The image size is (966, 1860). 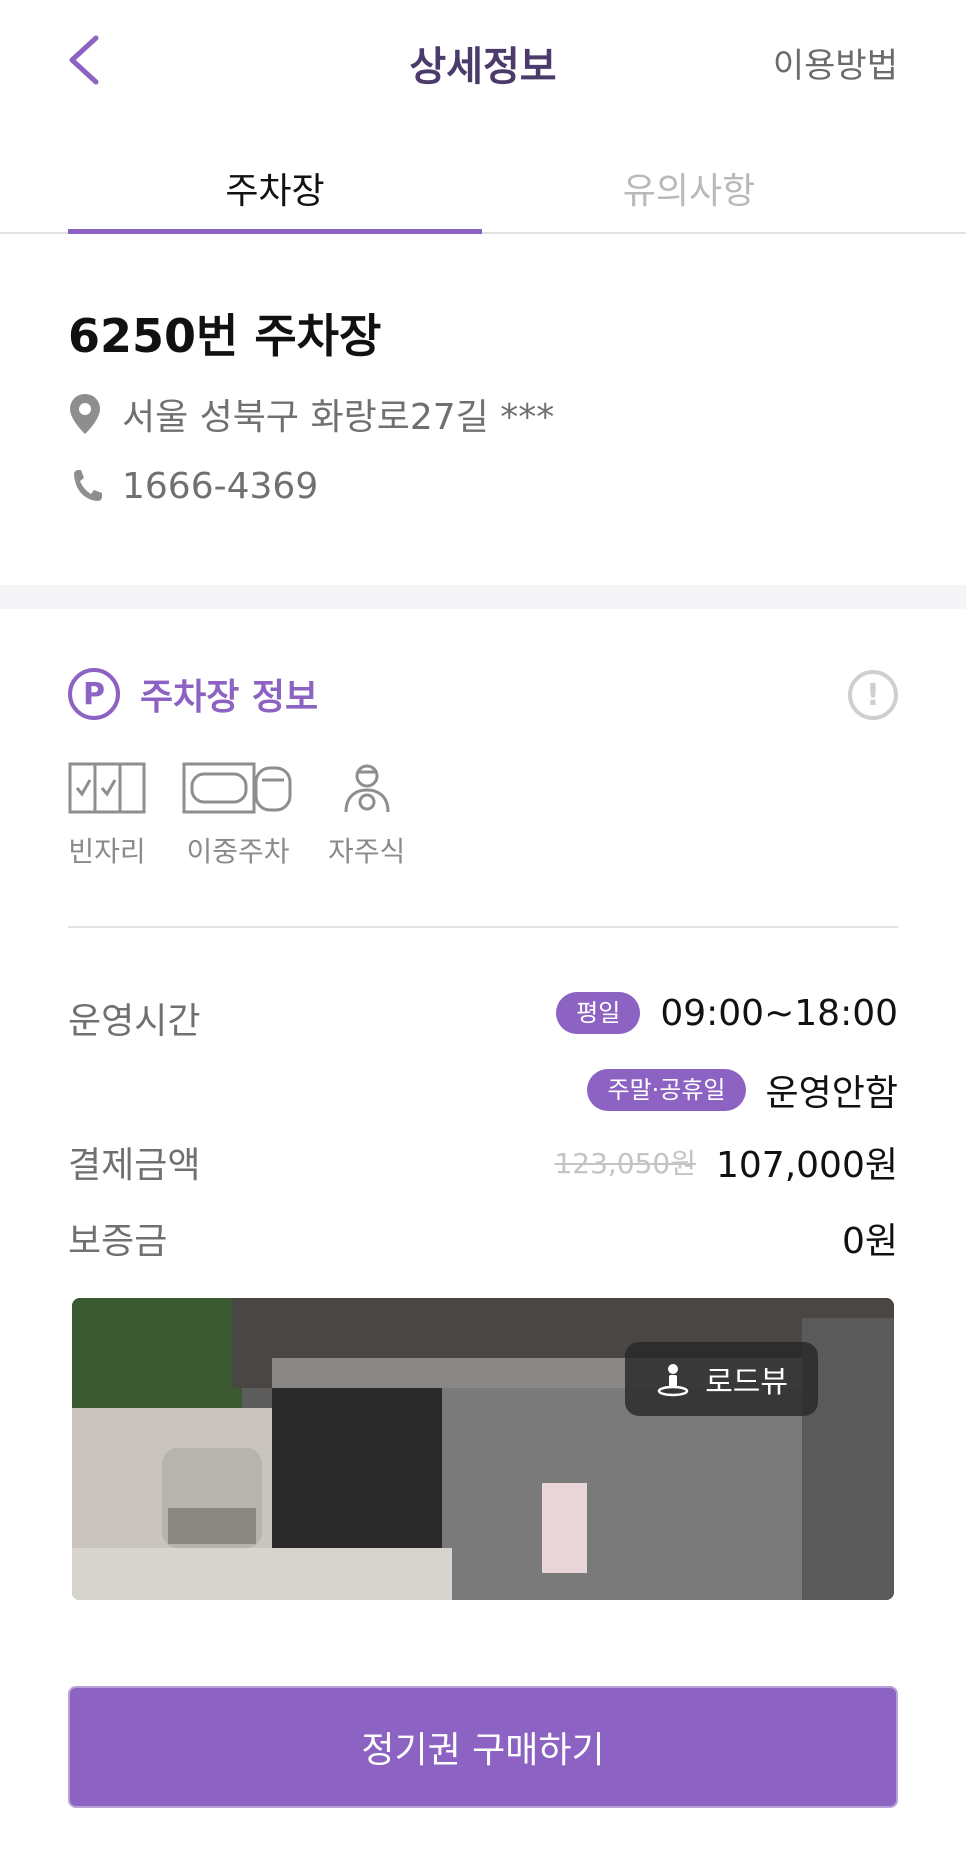 I want to click on purchase-pass-button: 정기권 구매하기, so click(x=483, y=1747).